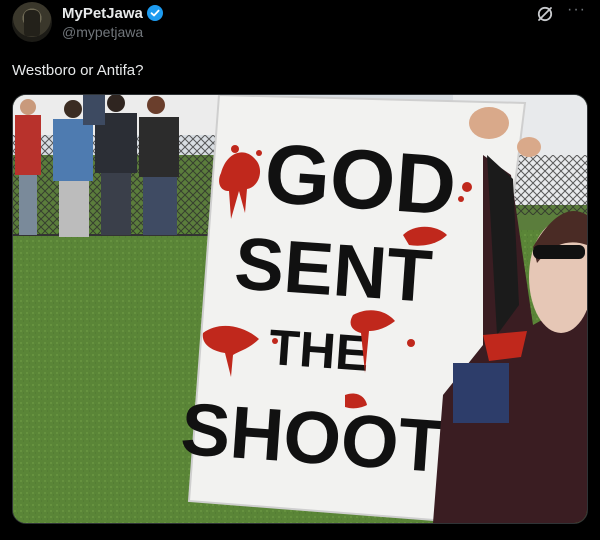  Describe the element at coordinates (360, 179) in the screenshot. I see `sign-line-1: GOD` at that location.